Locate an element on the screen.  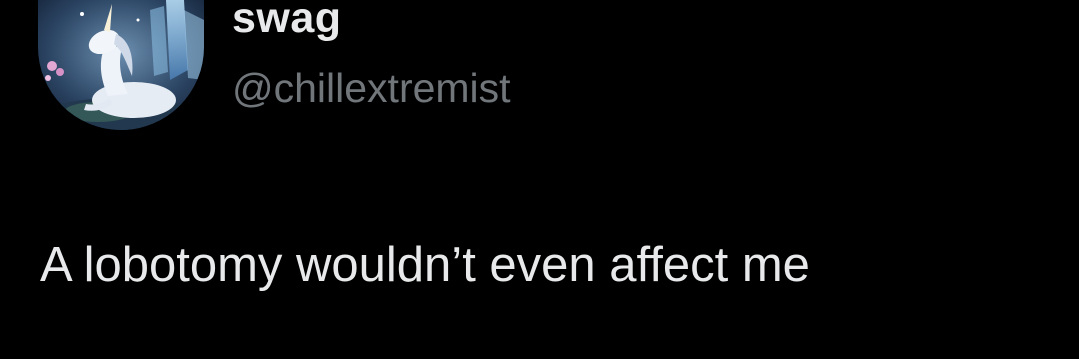
avatar is located at coordinates (121, 65).